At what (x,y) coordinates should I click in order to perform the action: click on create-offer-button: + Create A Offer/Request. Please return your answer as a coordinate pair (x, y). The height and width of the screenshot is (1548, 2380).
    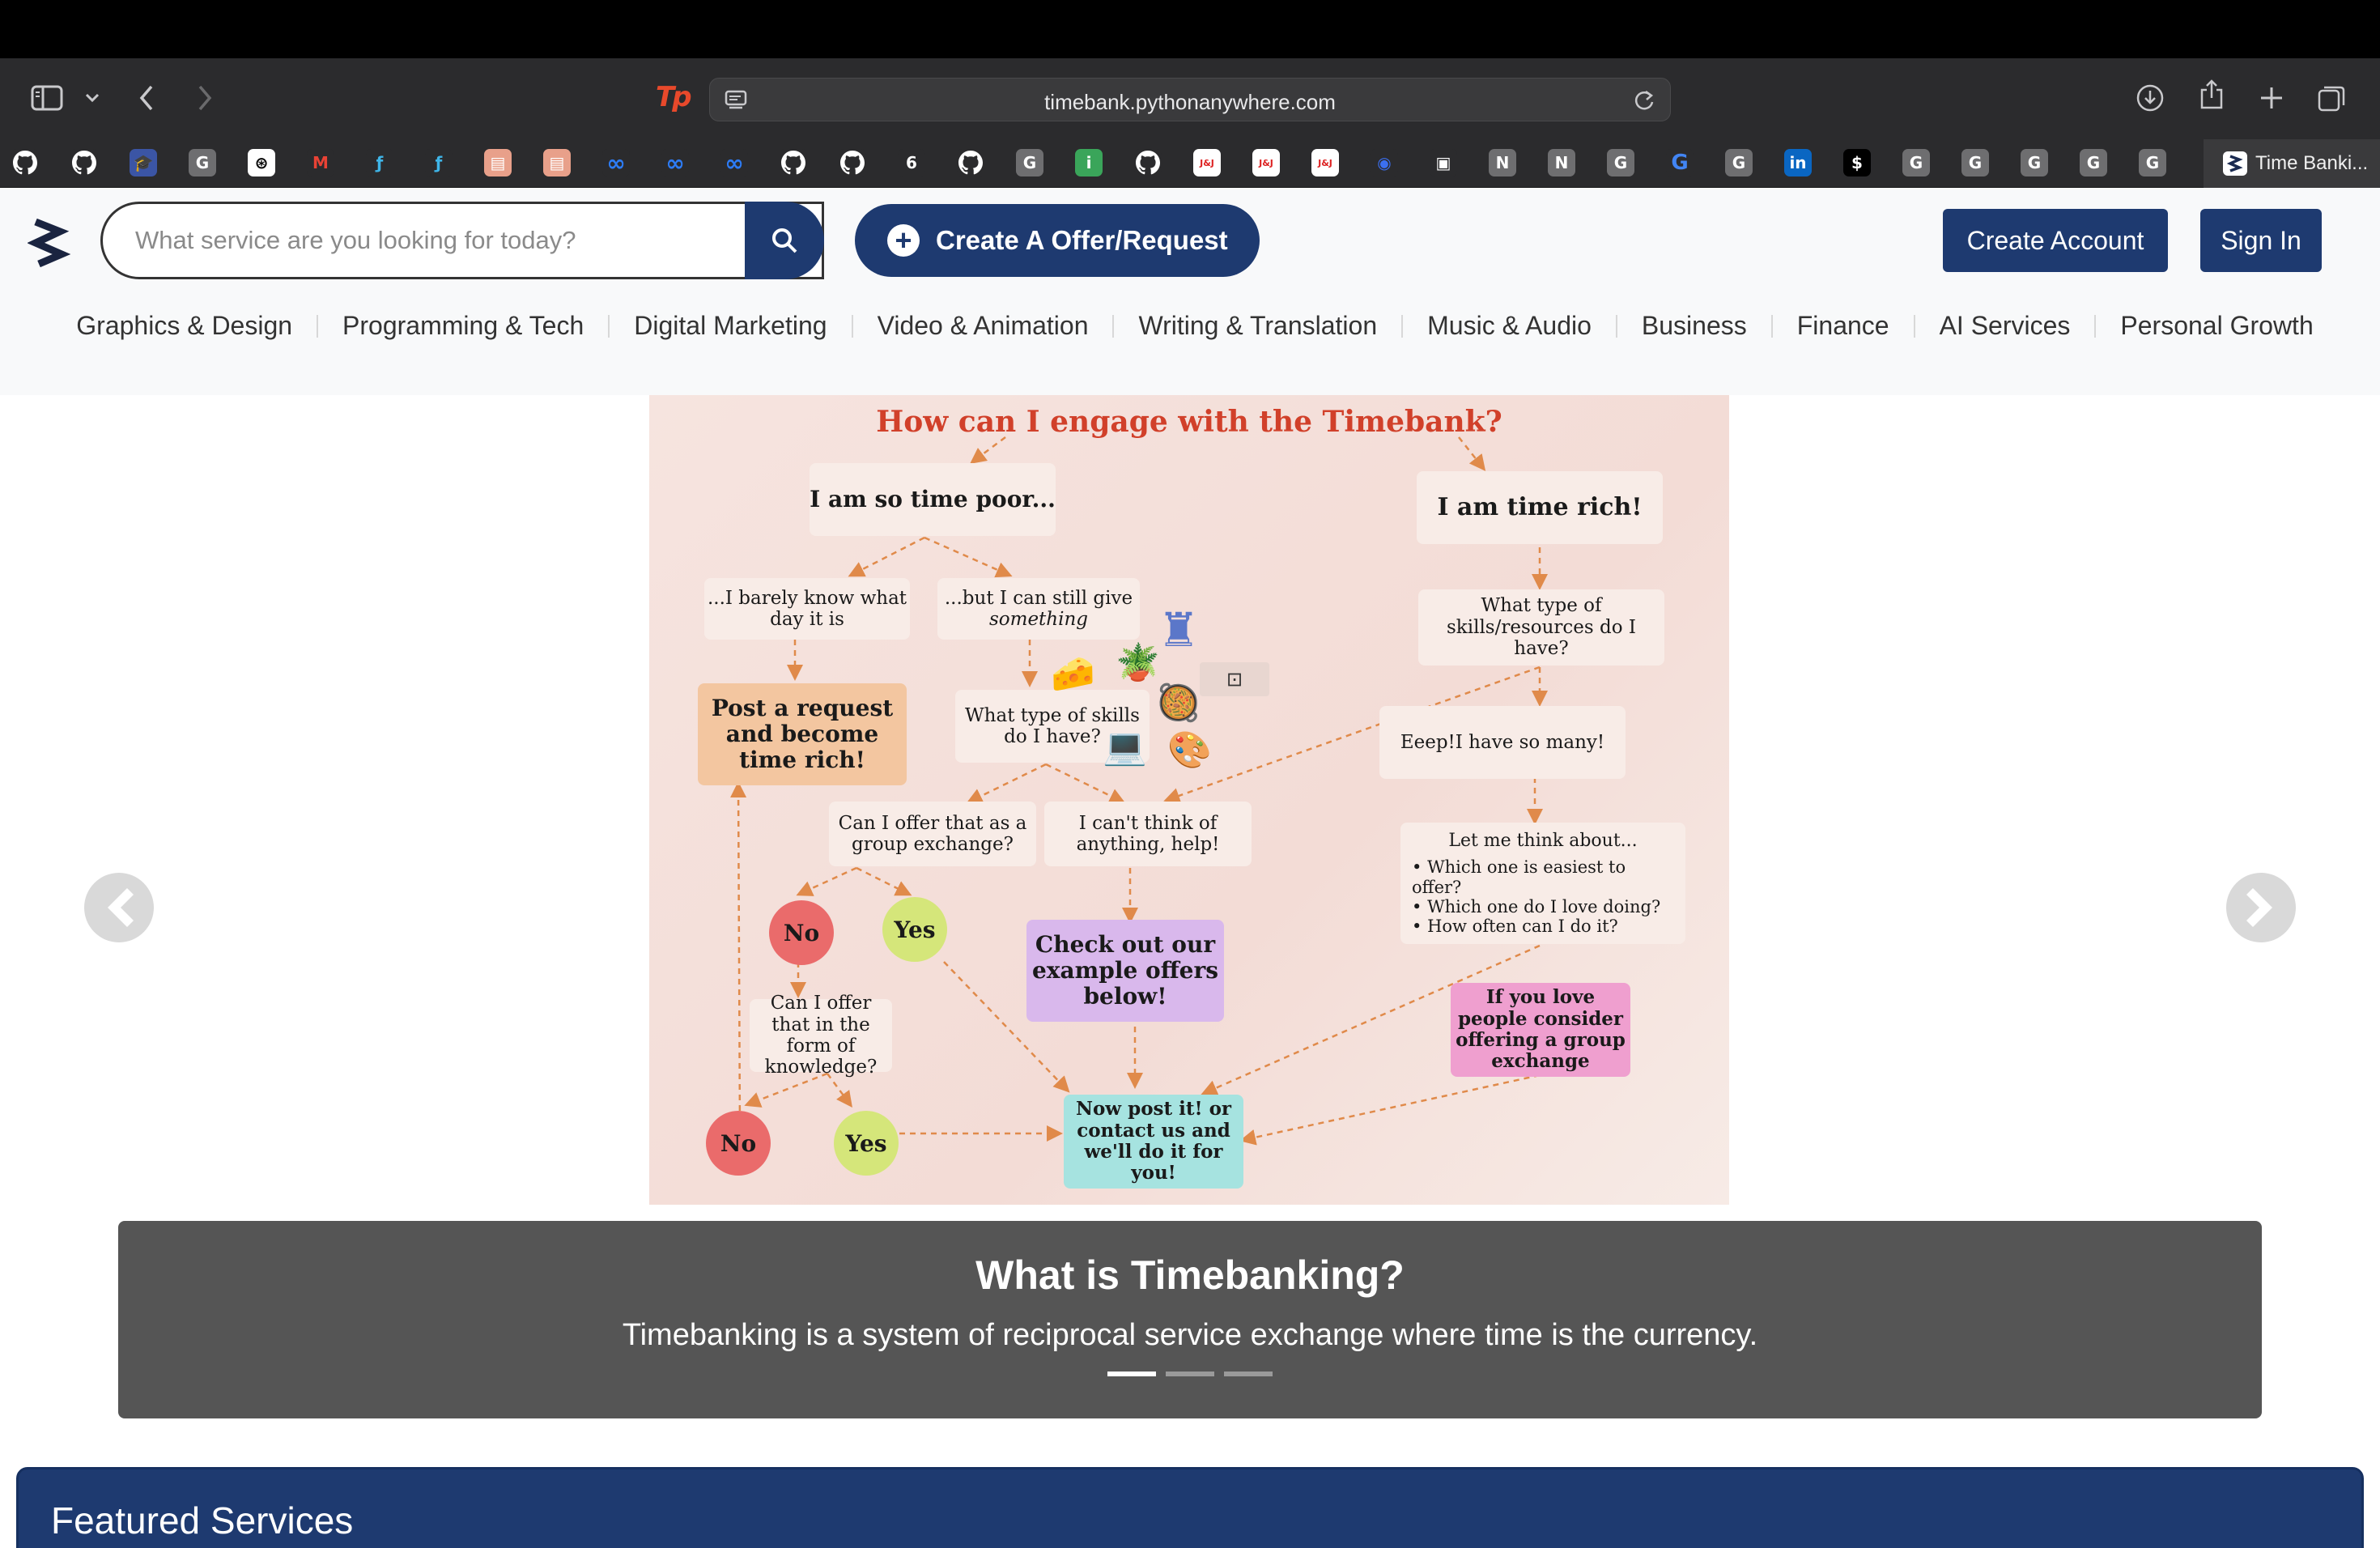
    Looking at the image, I should click on (1058, 240).